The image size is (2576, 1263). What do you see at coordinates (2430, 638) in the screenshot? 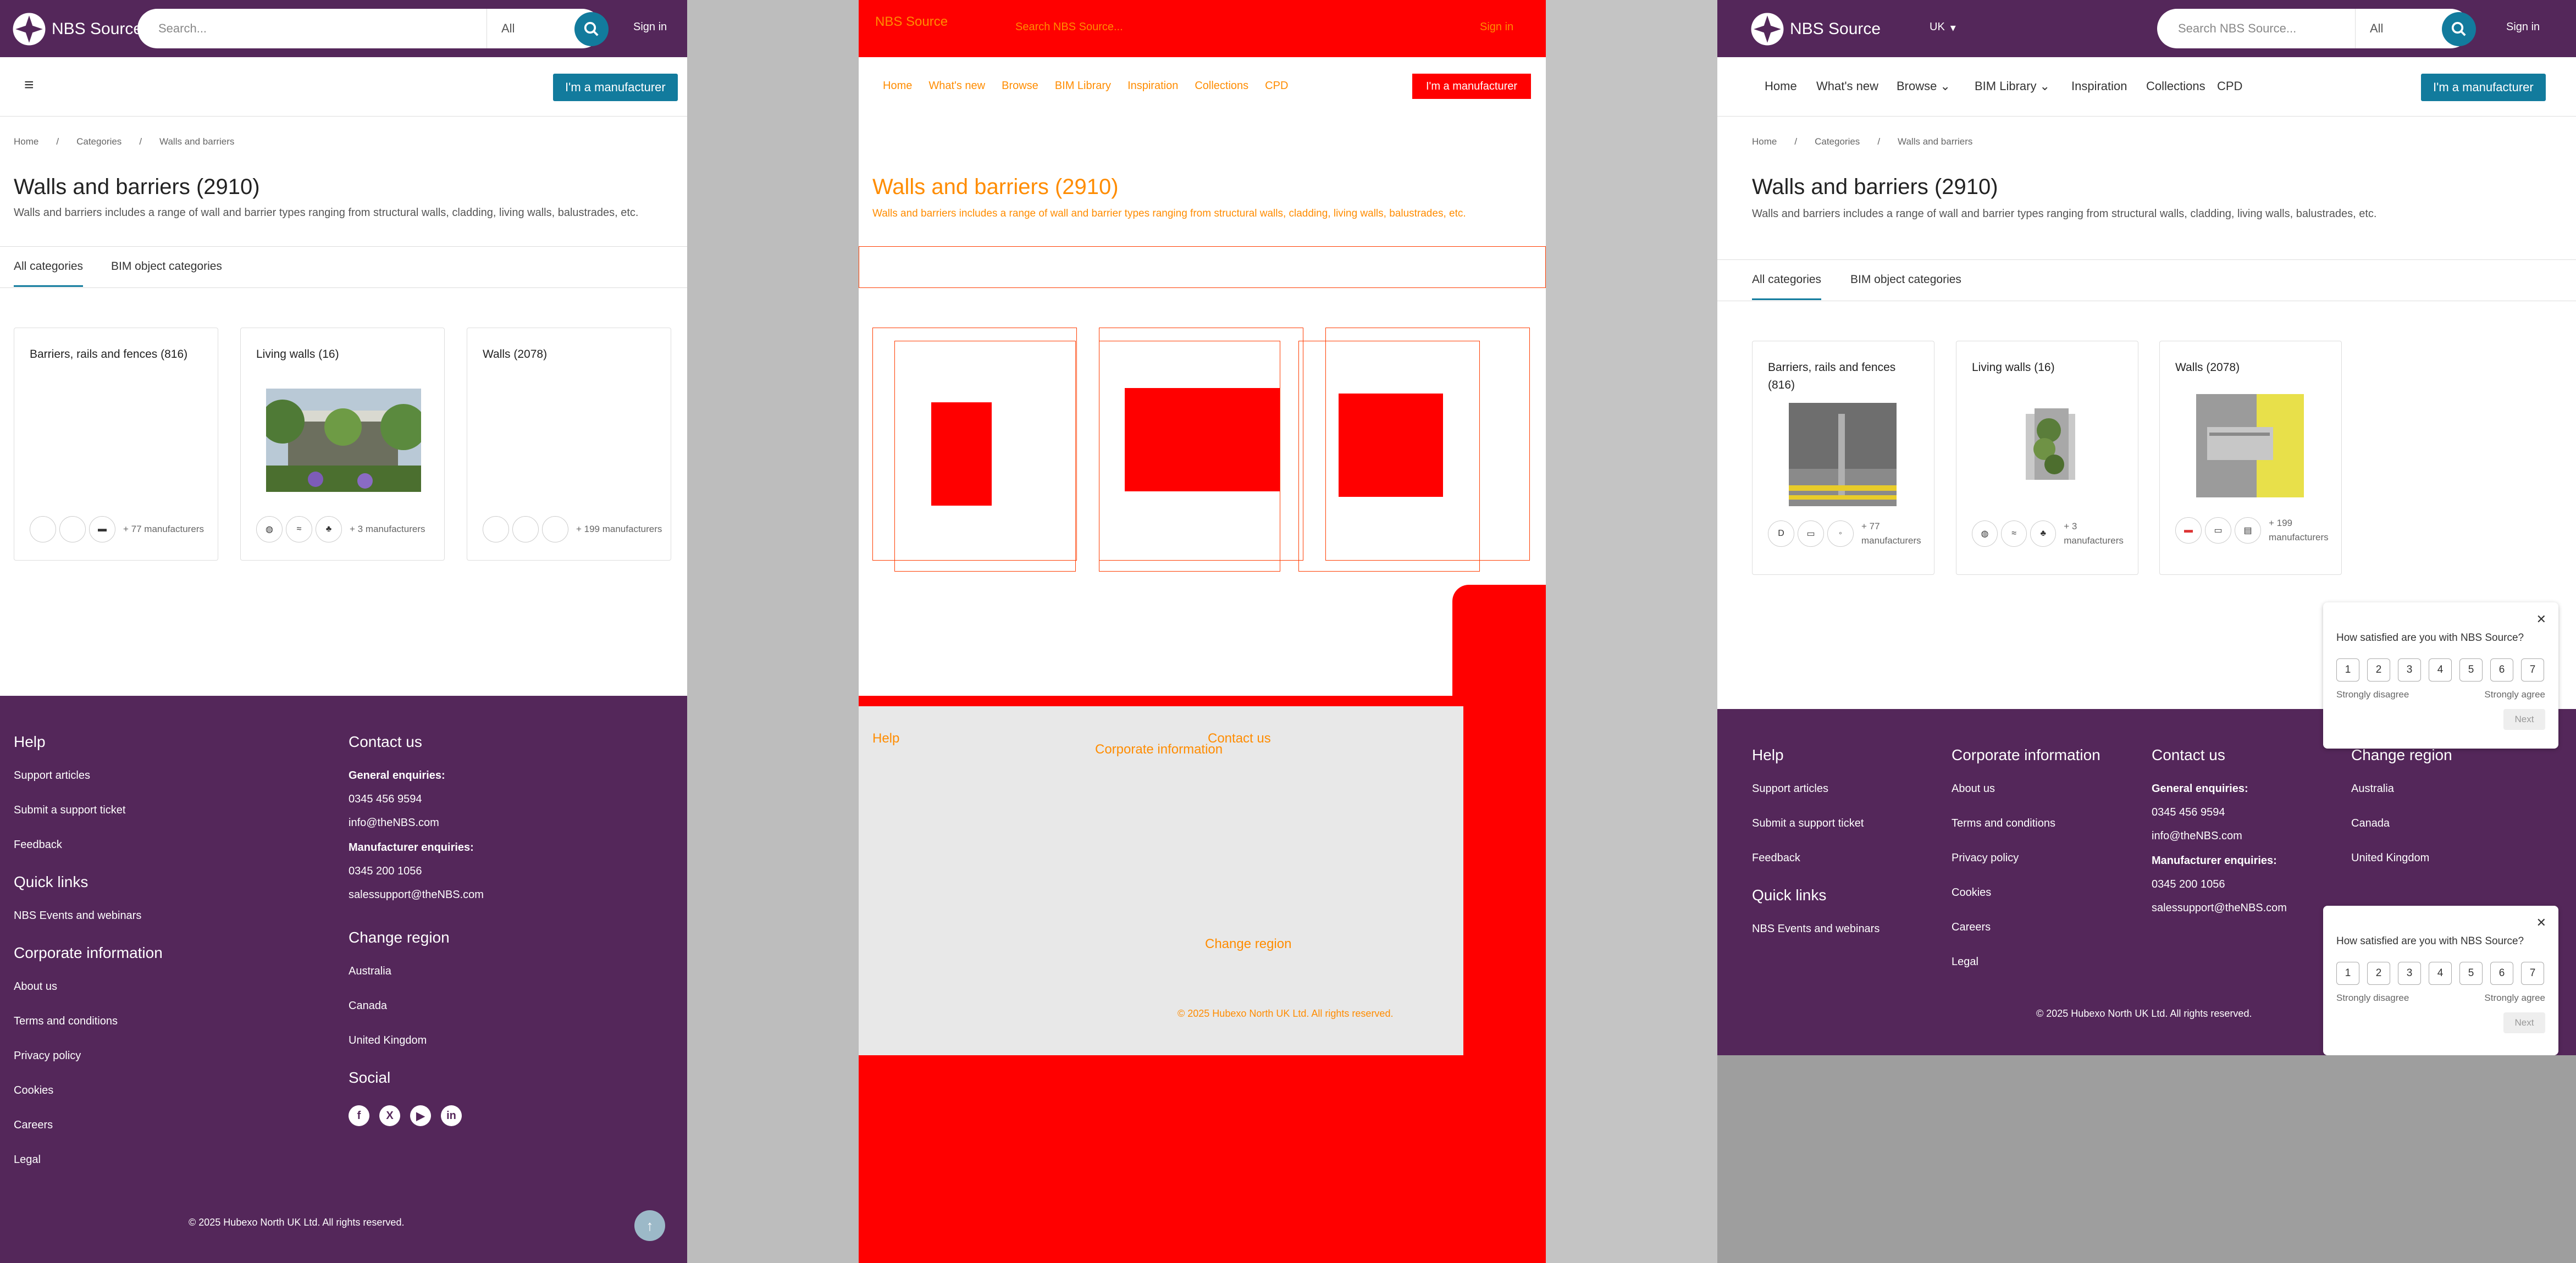
I see `survey-question: How satisfied are you with NBS Source?` at bounding box center [2430, 638].